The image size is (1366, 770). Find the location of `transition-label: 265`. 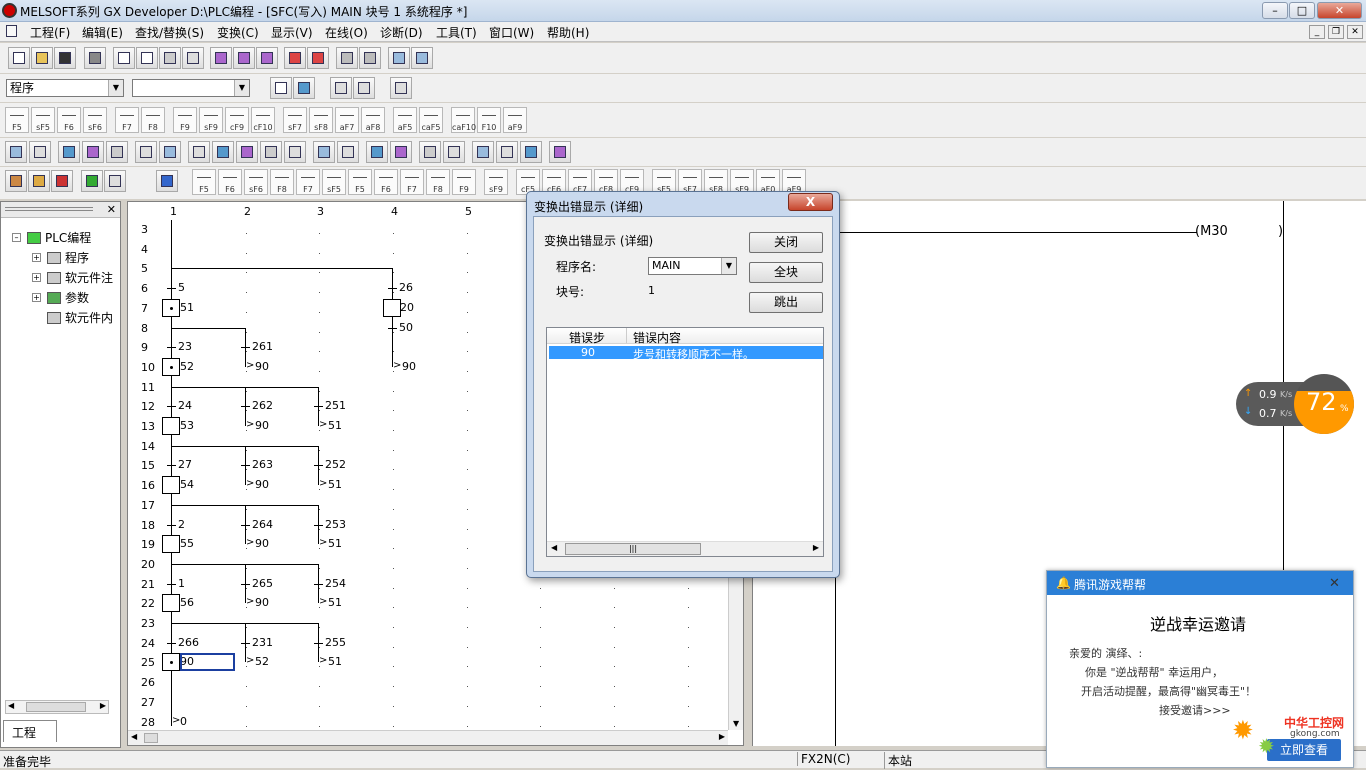

transition-label: 265 is located at coordinates (262, 583).